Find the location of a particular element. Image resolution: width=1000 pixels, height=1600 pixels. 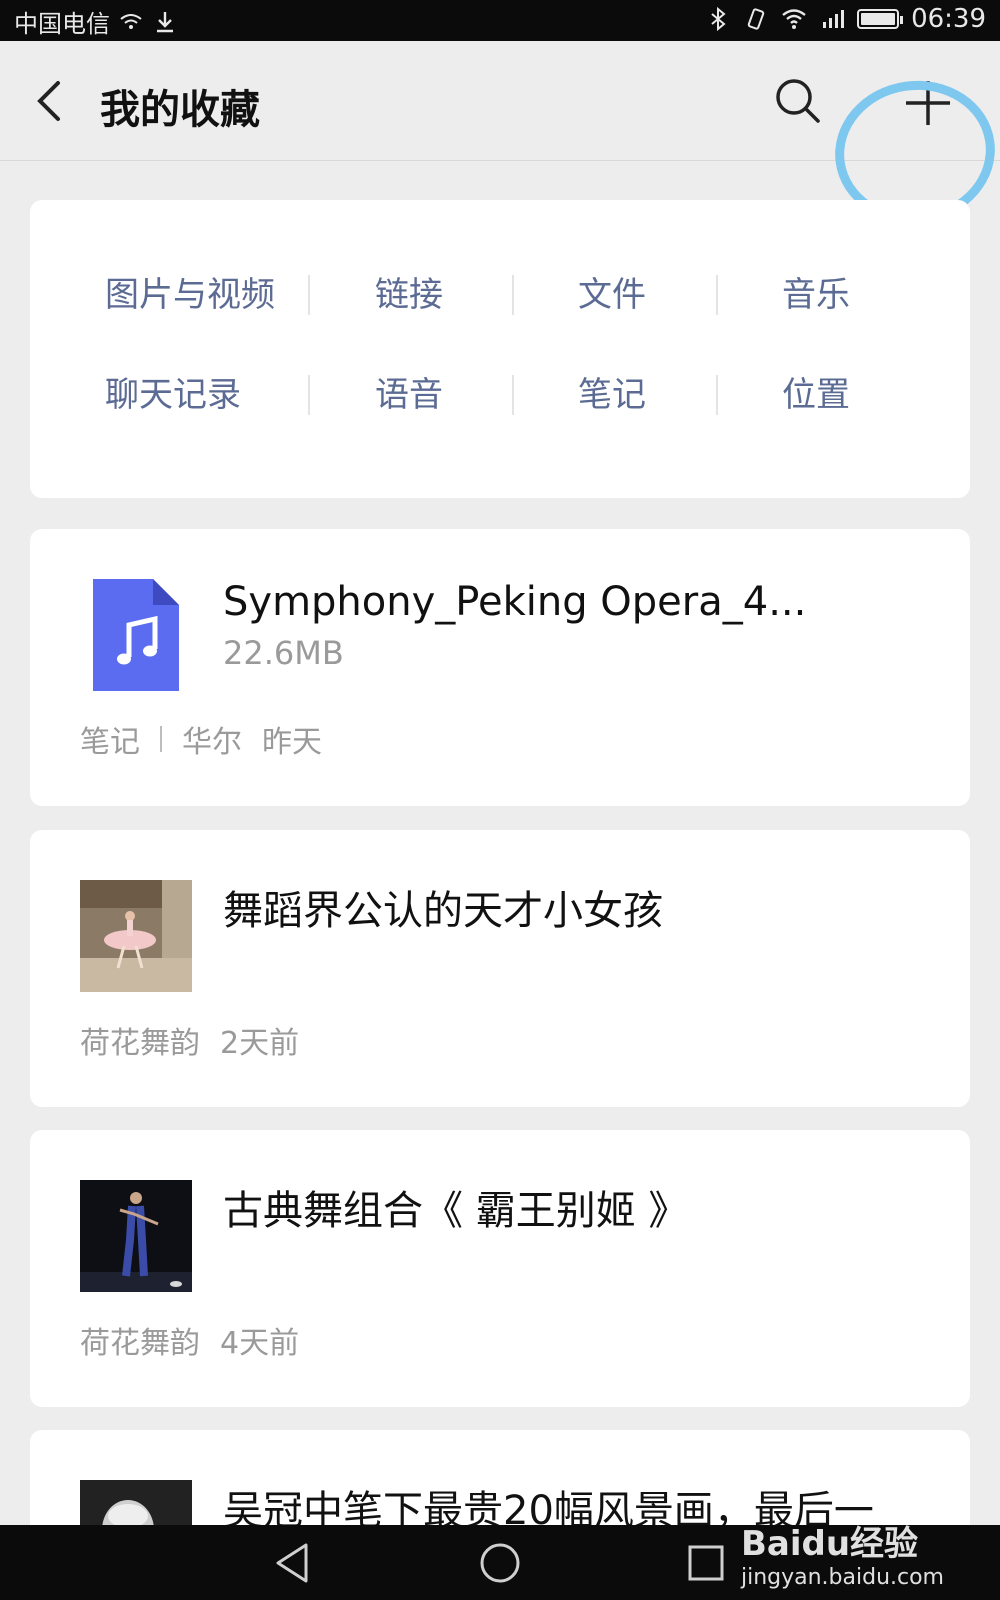

item-source: 华尔 is located at coordinates (212, 742).